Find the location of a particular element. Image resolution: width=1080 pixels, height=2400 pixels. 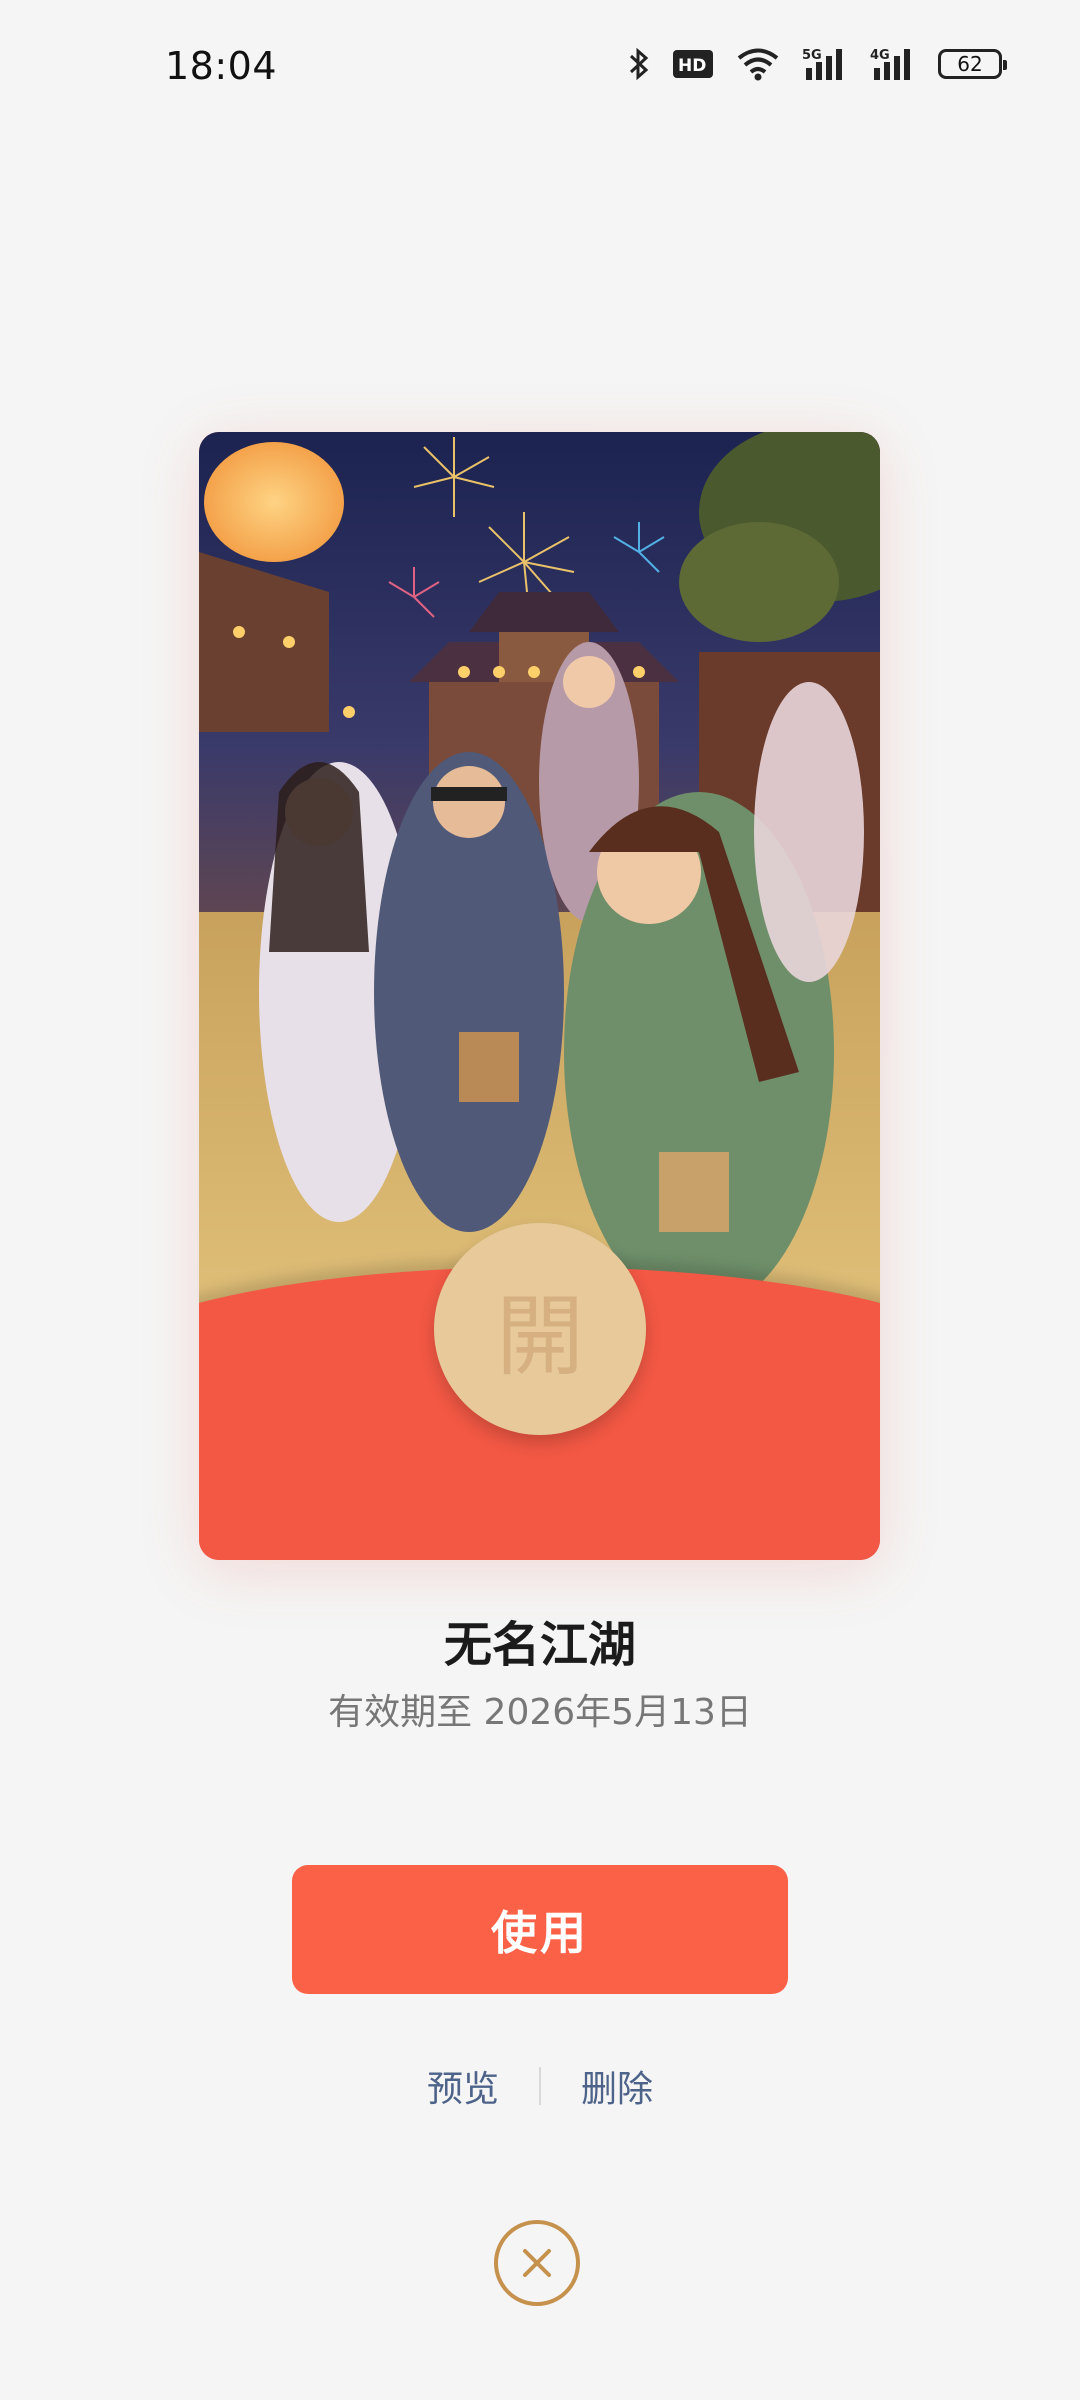

delete-link: 删除 is located at coordinates (617, 2086).